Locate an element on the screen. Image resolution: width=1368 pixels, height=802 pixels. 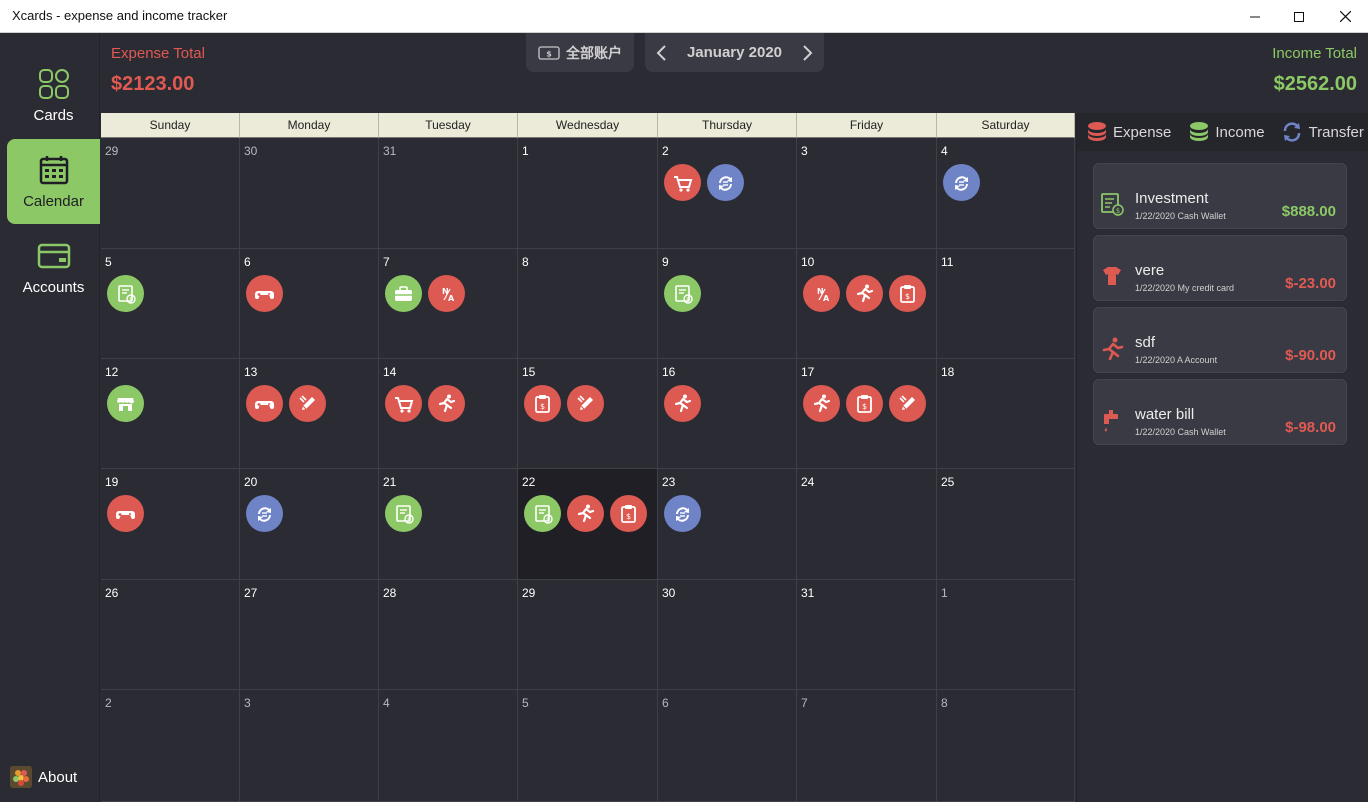
calendar-day-cell: 22 $ $ is located at coordinates (588, 524).